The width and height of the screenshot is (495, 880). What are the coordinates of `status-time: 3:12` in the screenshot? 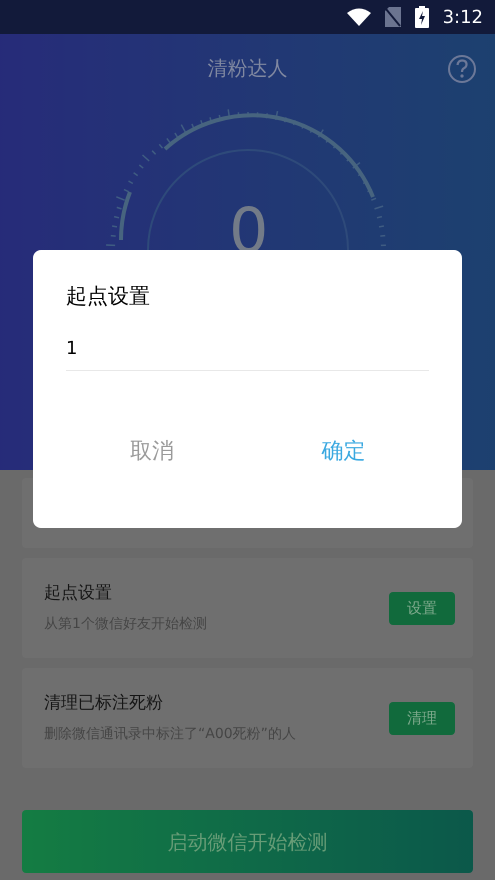 It's located at (462, 18).